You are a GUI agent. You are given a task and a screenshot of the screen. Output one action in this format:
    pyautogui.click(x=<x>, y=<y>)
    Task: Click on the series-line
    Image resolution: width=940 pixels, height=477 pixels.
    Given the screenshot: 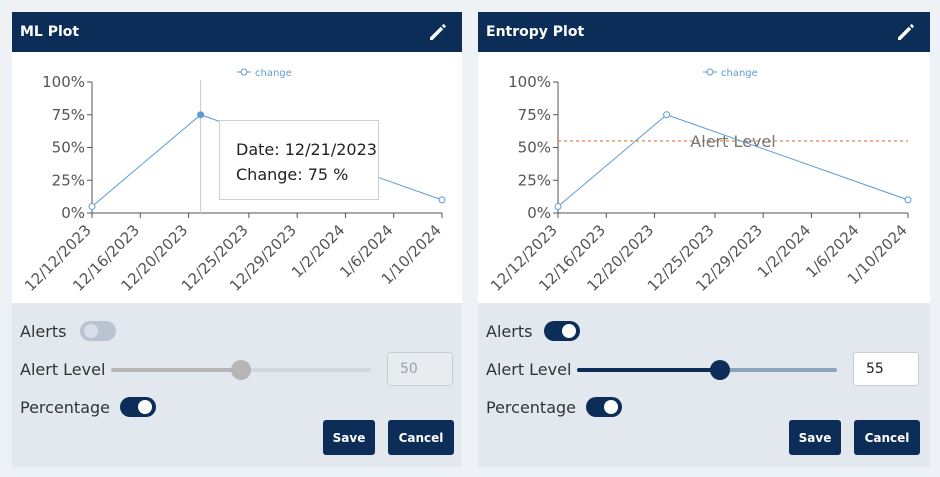 What is the action you would take?
    pyautogui.click(x=733, y=160)
    